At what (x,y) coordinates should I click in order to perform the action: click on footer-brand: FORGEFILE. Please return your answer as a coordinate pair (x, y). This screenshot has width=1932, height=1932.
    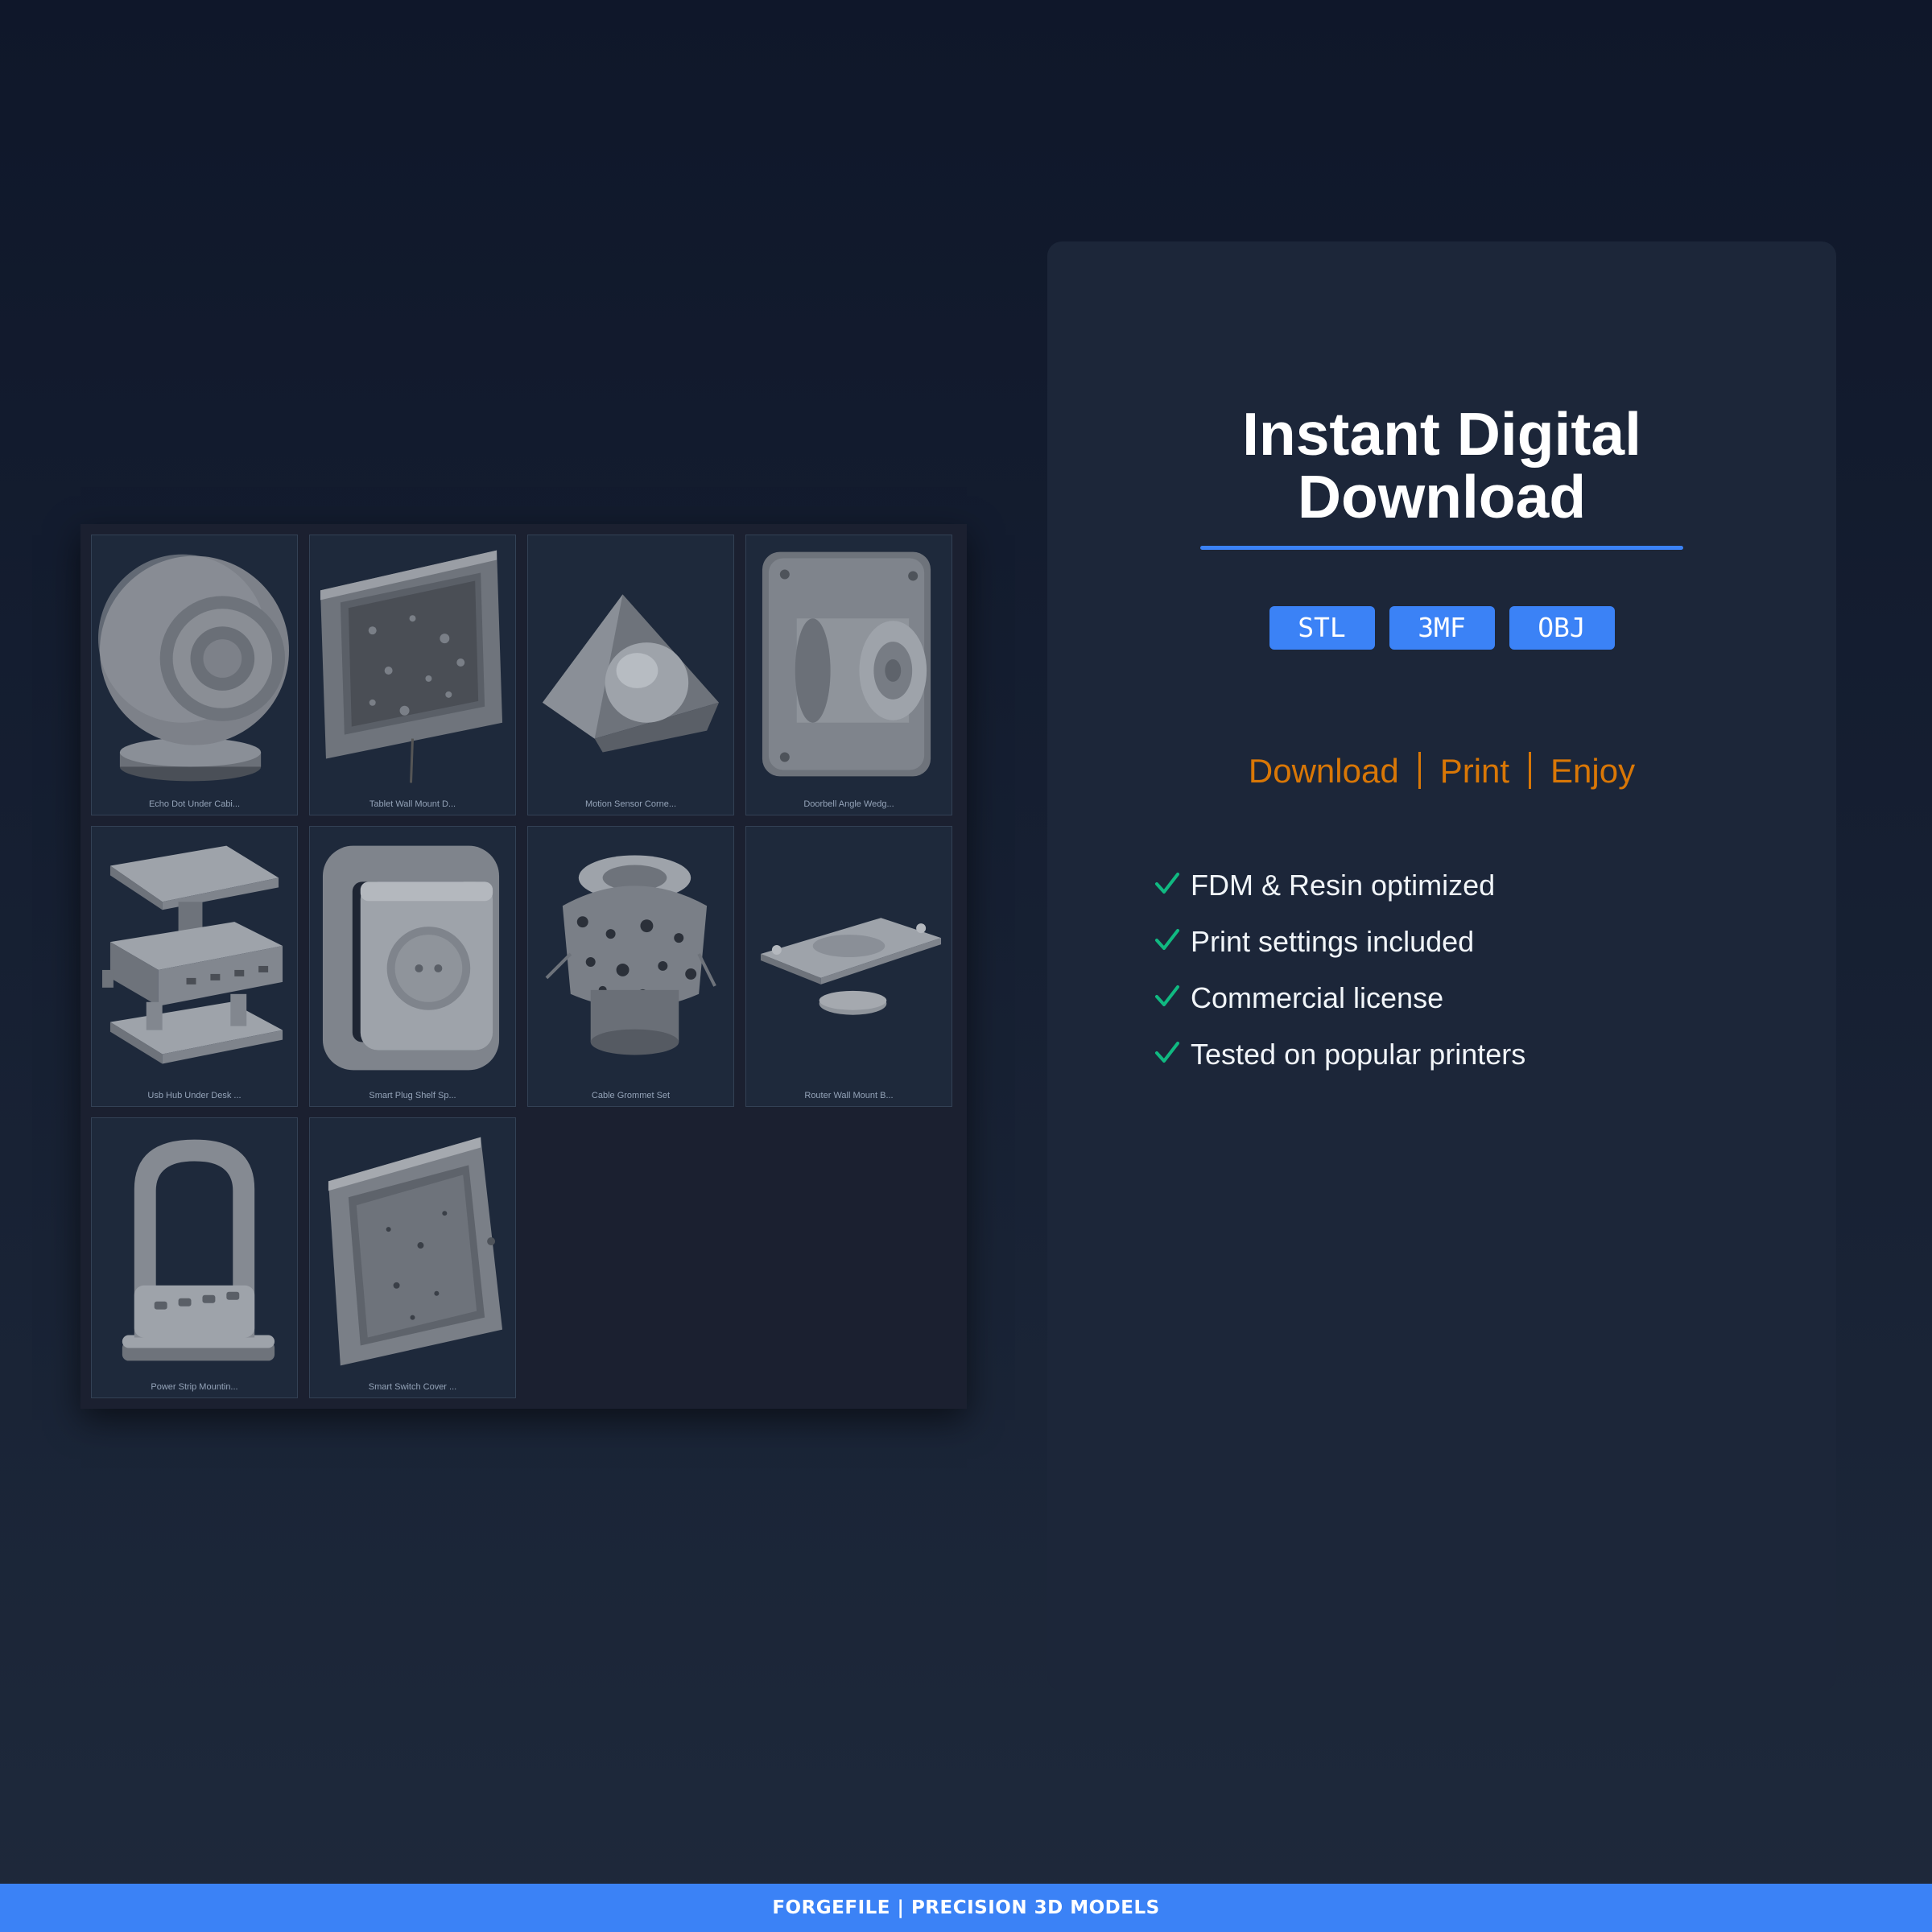
    Looking at the image, I should click on (831, 1907).